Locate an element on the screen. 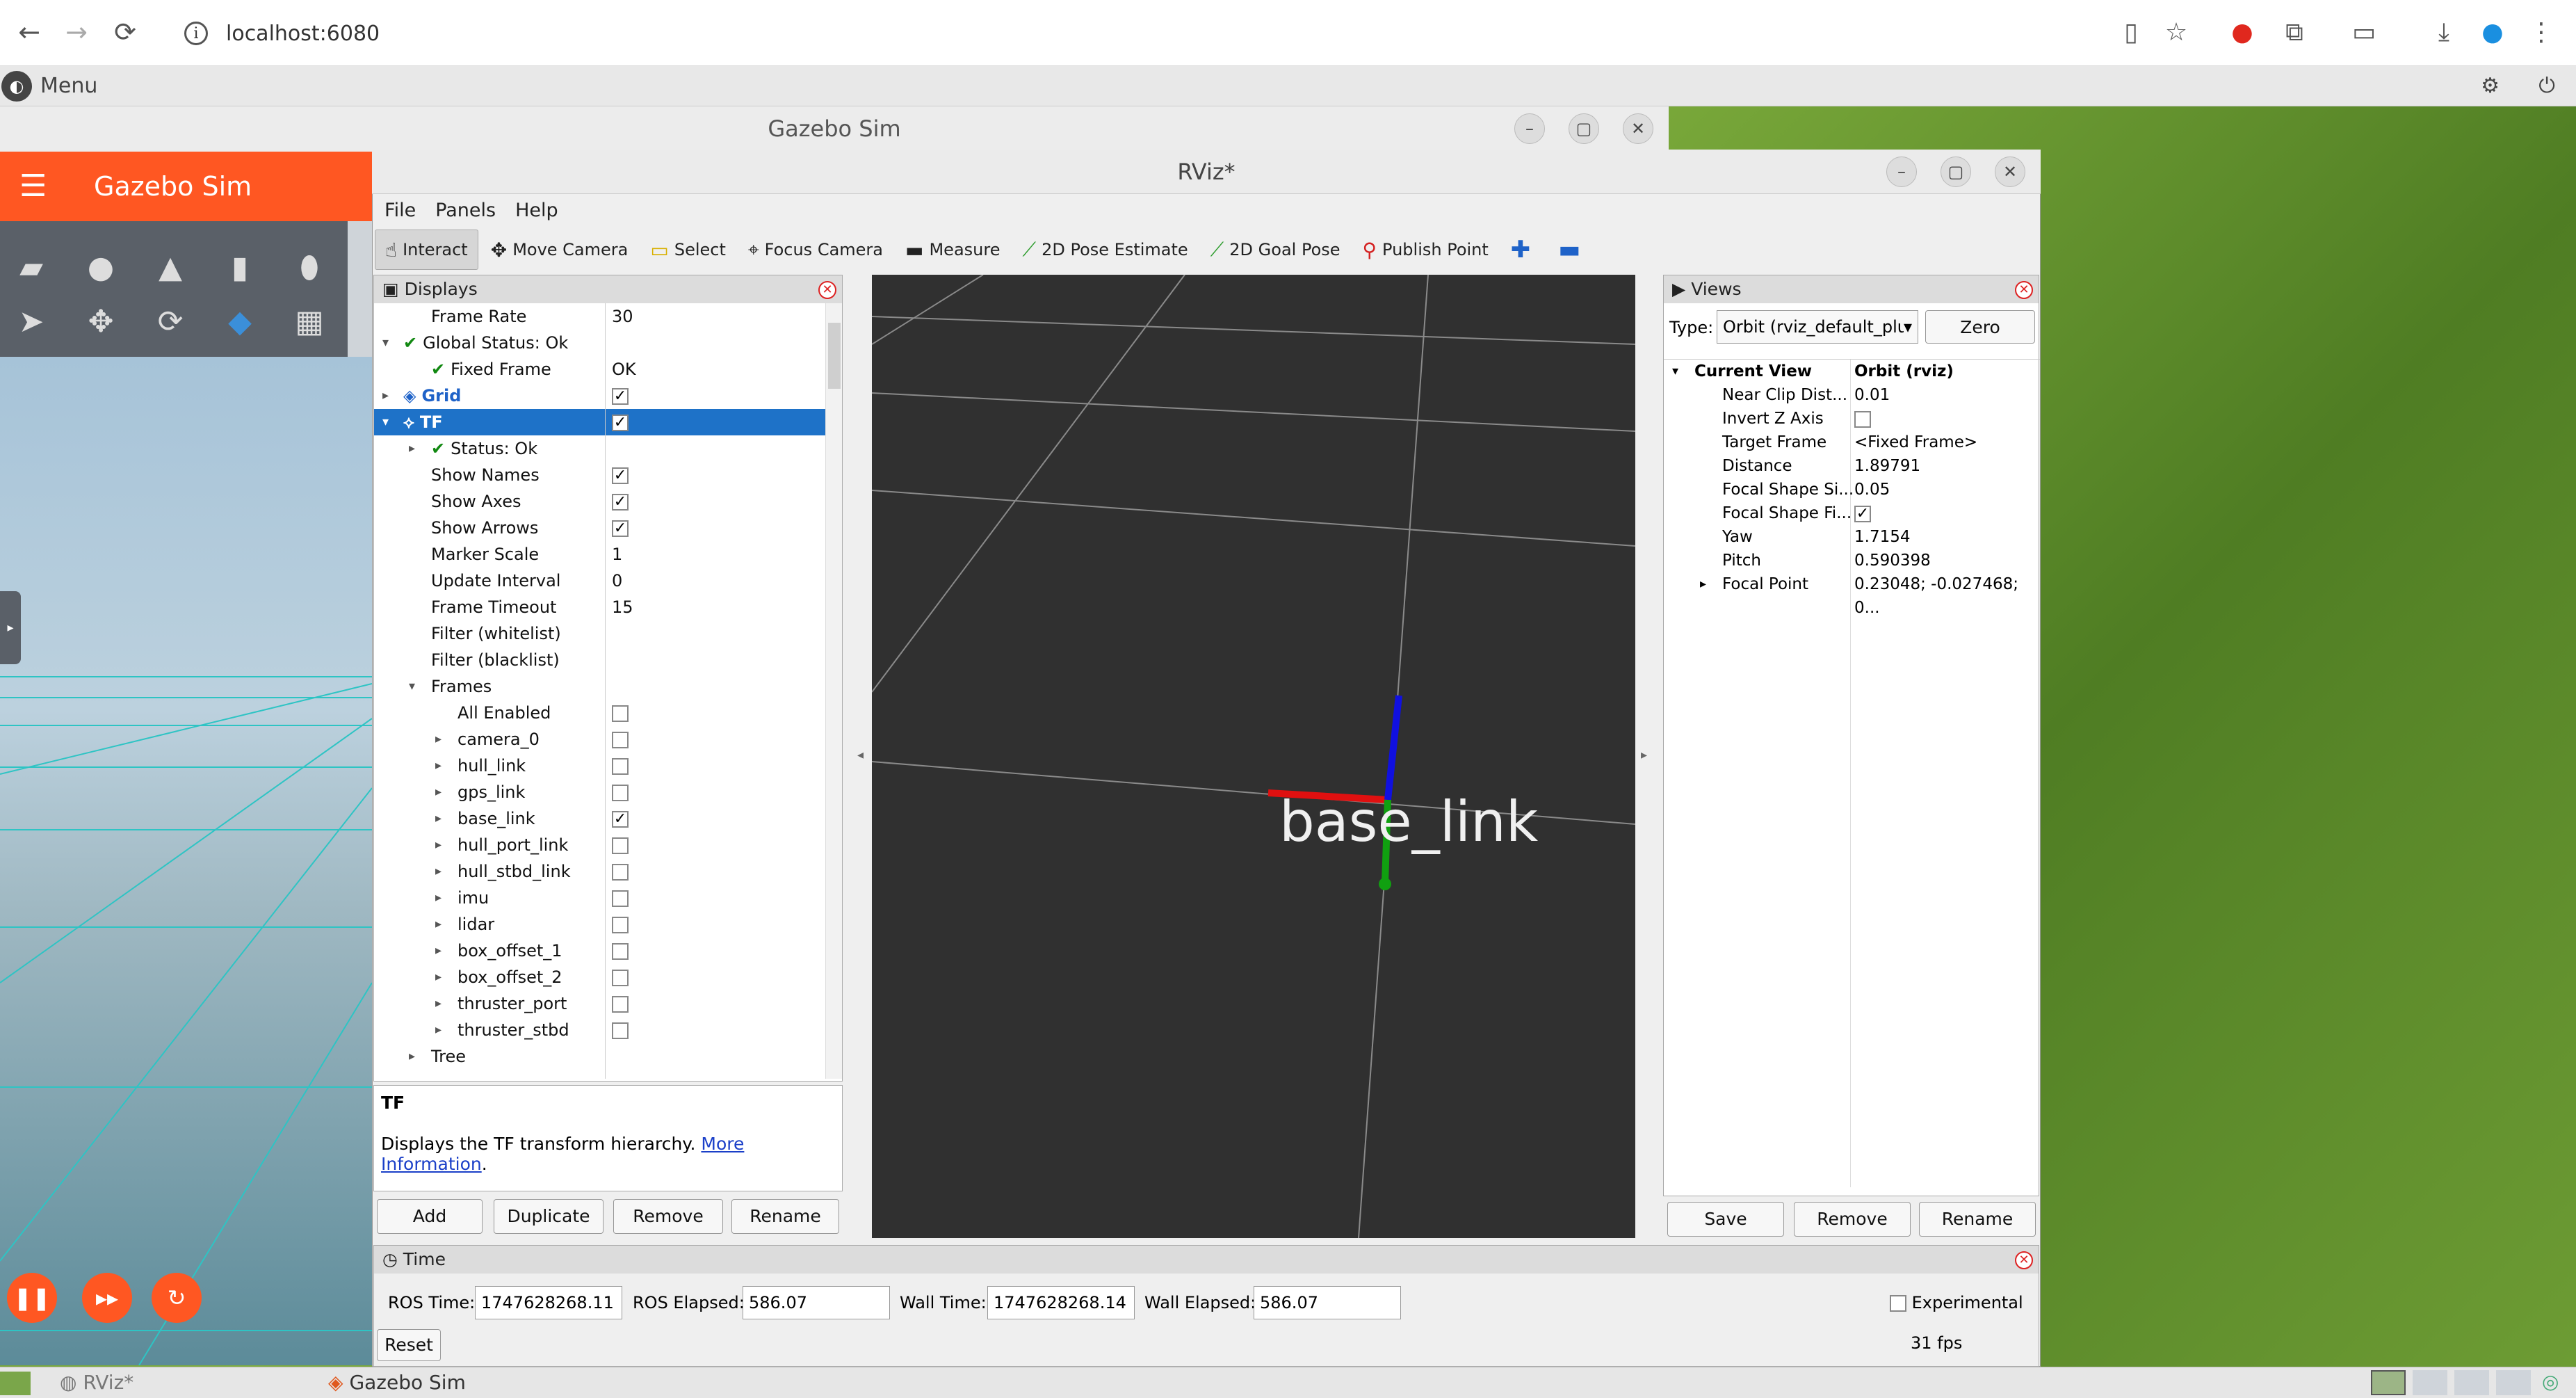  box-shape-icon: ▰ is located at coordinates (31, 268).